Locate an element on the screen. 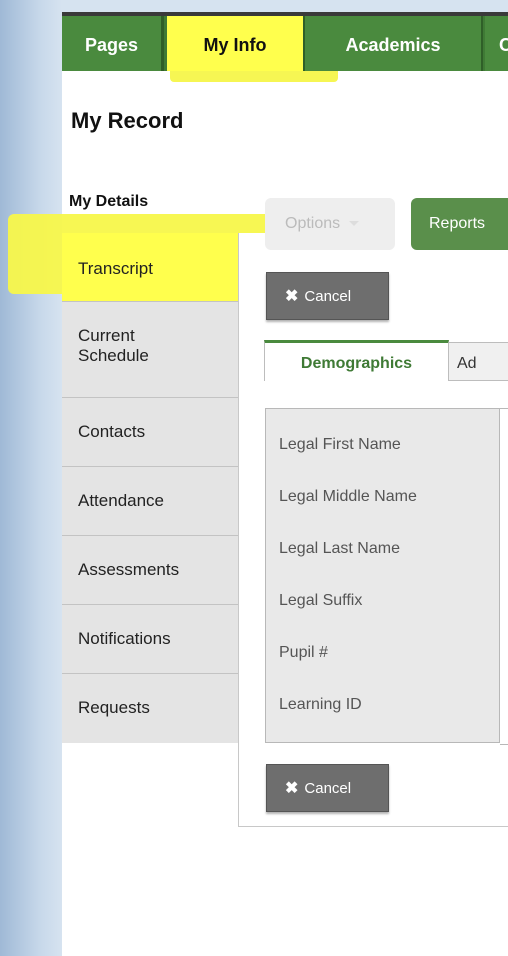 This screenshot has height=956, width=508. options-button: Options is located at coordinates (330, 224).